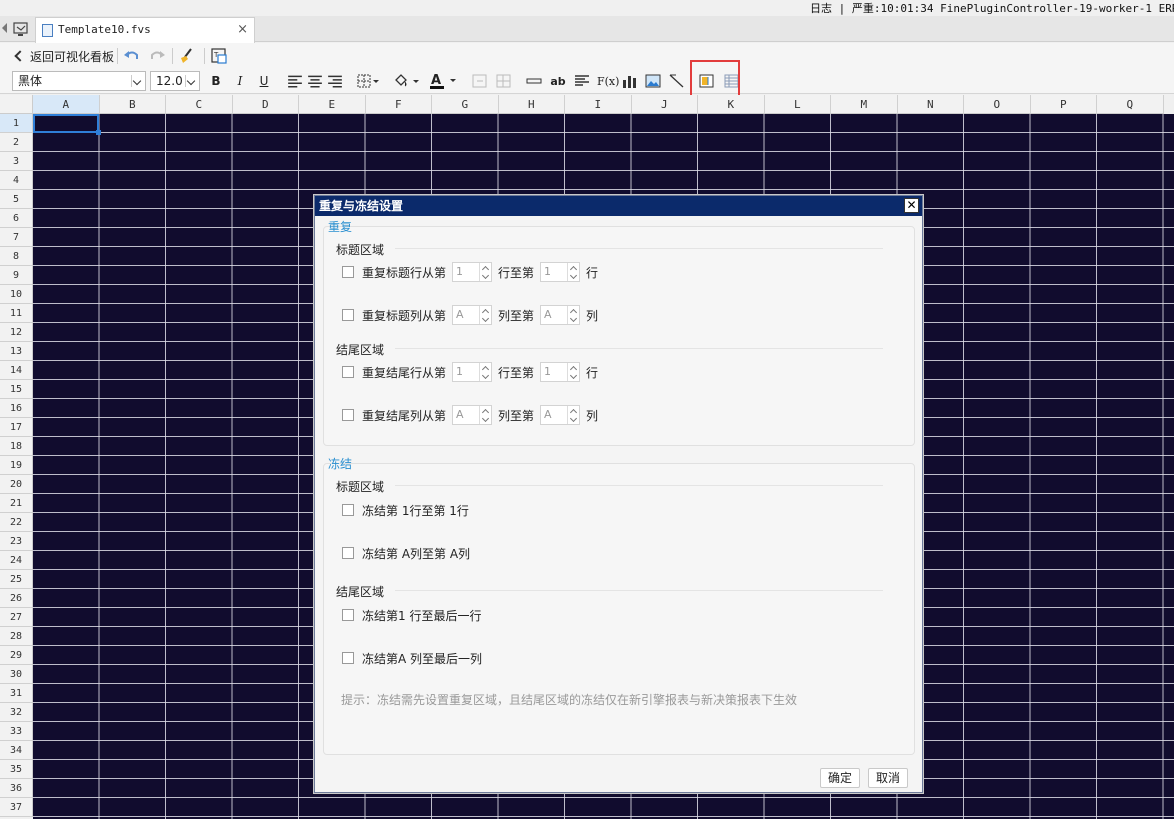 The image size is (1174, 819). What do you see at coordinates (240, 81) in the screenshot?
I see `italic-button: I` at bounding box center [240, 81].